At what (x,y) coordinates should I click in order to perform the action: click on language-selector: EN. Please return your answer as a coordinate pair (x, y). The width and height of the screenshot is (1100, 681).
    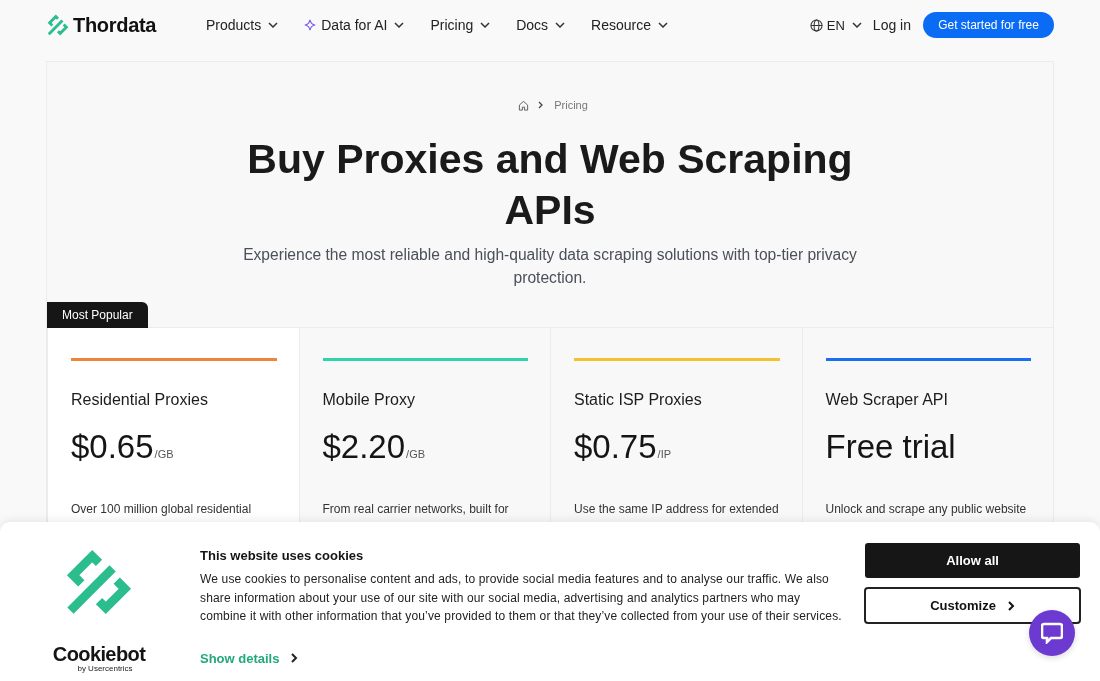
    Looking at the image, I should click on (835, 25).